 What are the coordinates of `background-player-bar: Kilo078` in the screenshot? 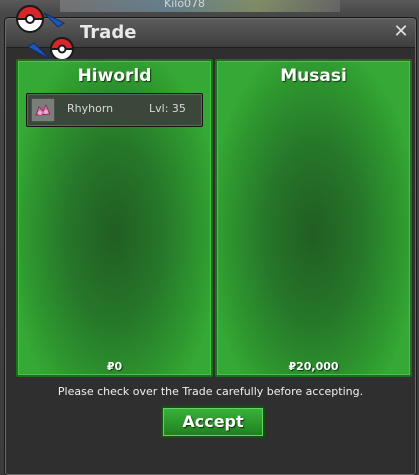 It's located at (200, 6).